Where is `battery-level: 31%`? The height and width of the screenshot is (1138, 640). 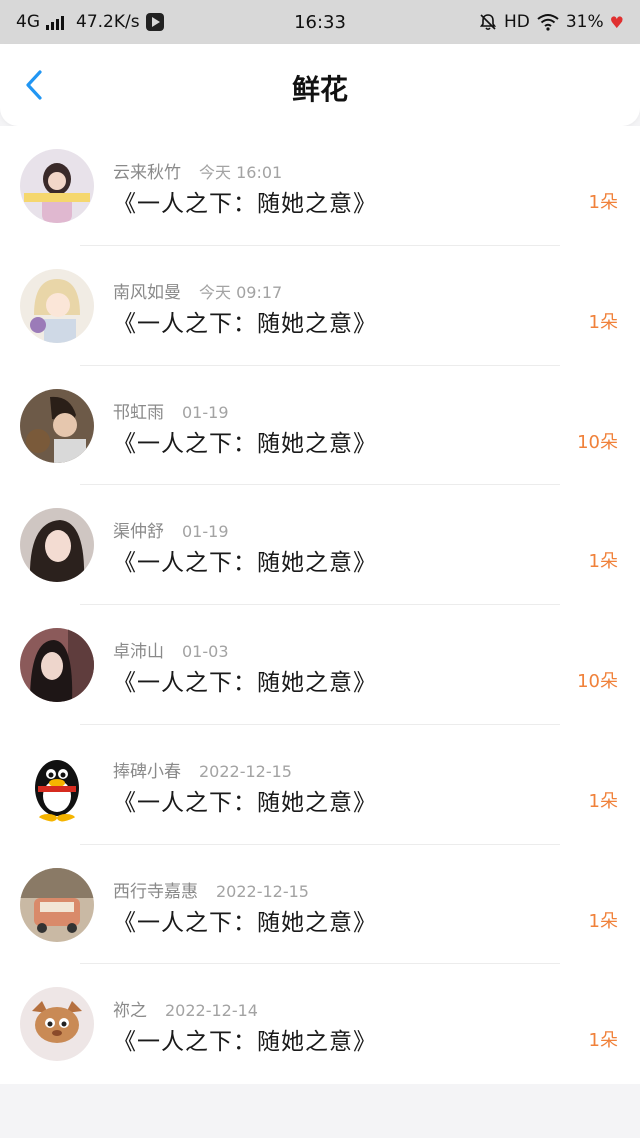 battery-level: 31% is located at coordinates (584, 22).